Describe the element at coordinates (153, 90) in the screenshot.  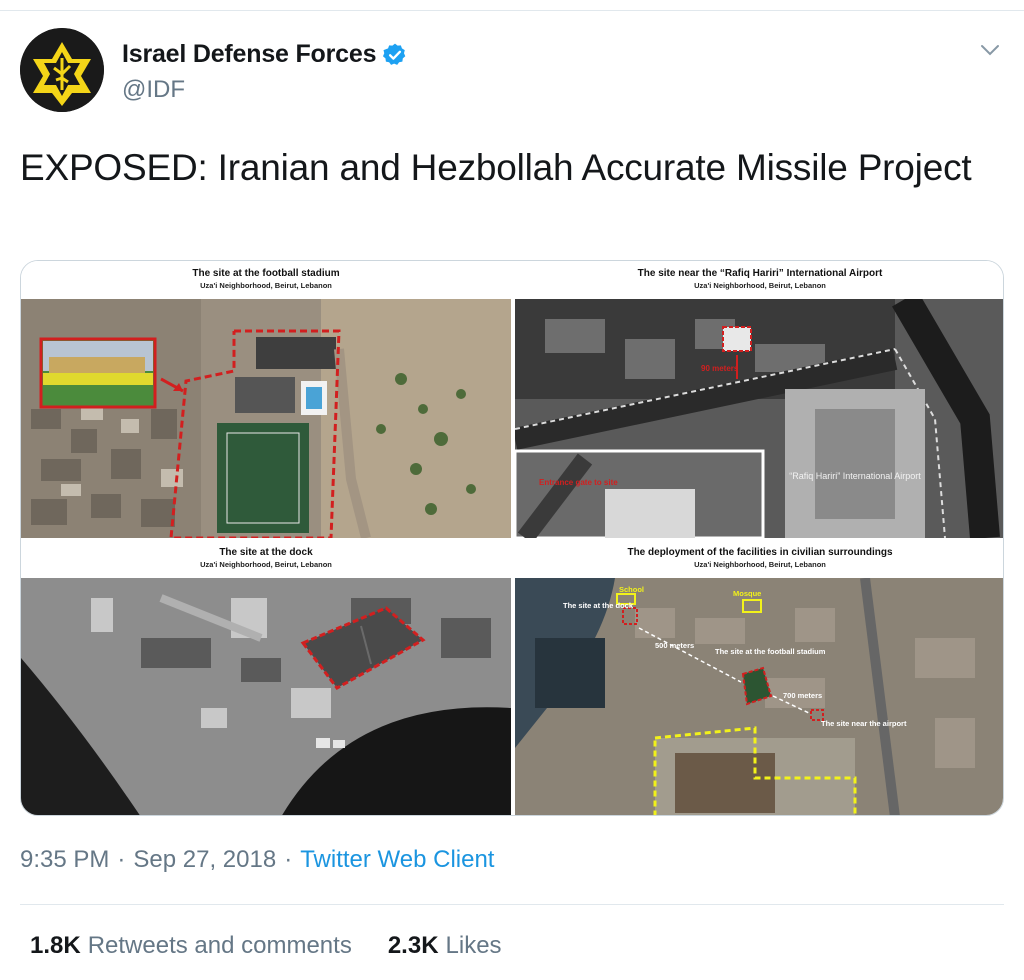
I see `user-handle: @IDF` at that location.